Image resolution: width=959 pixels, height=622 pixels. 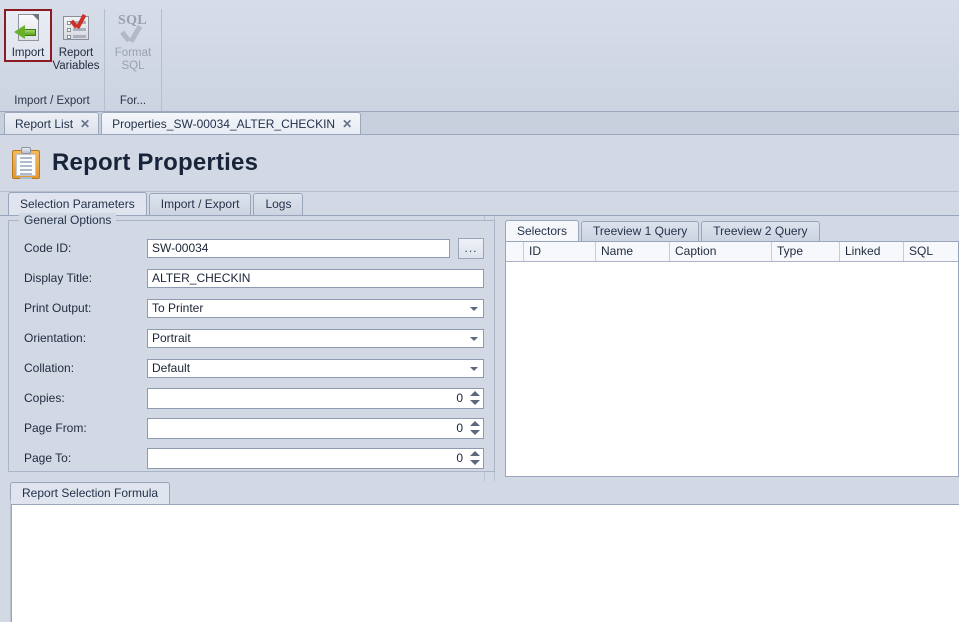 What do you see at coordinates (224, 123) in the screenshot?
I see `document-tab-label: Properties_SW-00034_ALTER_CHECKIN` at bounding box center [224, 123].